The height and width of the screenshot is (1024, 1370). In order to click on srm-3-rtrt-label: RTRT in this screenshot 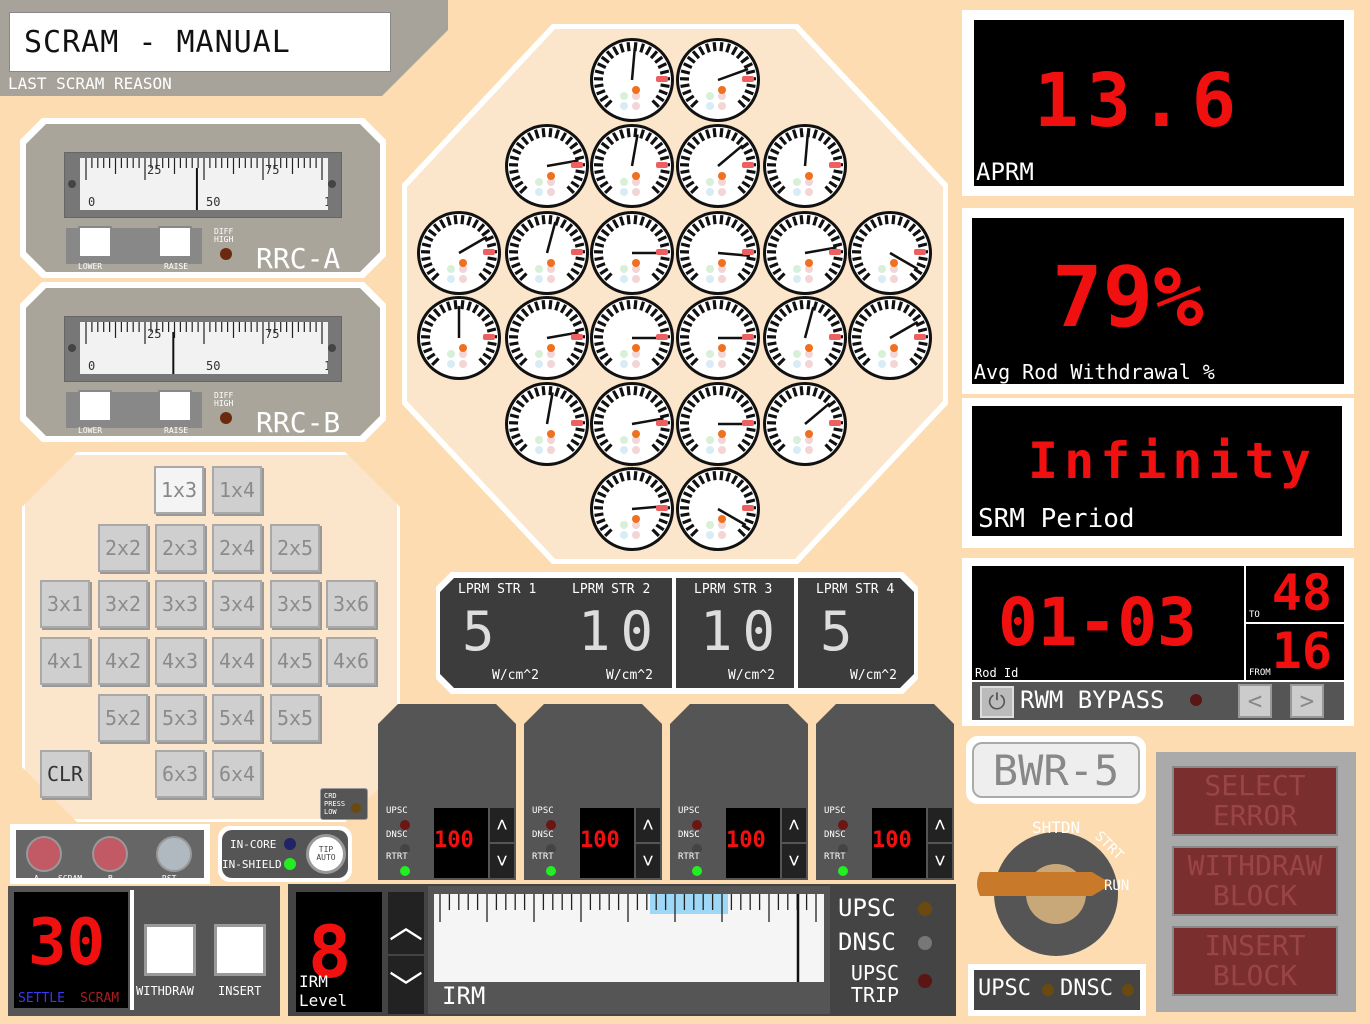, I will do `click(689, 857)`.